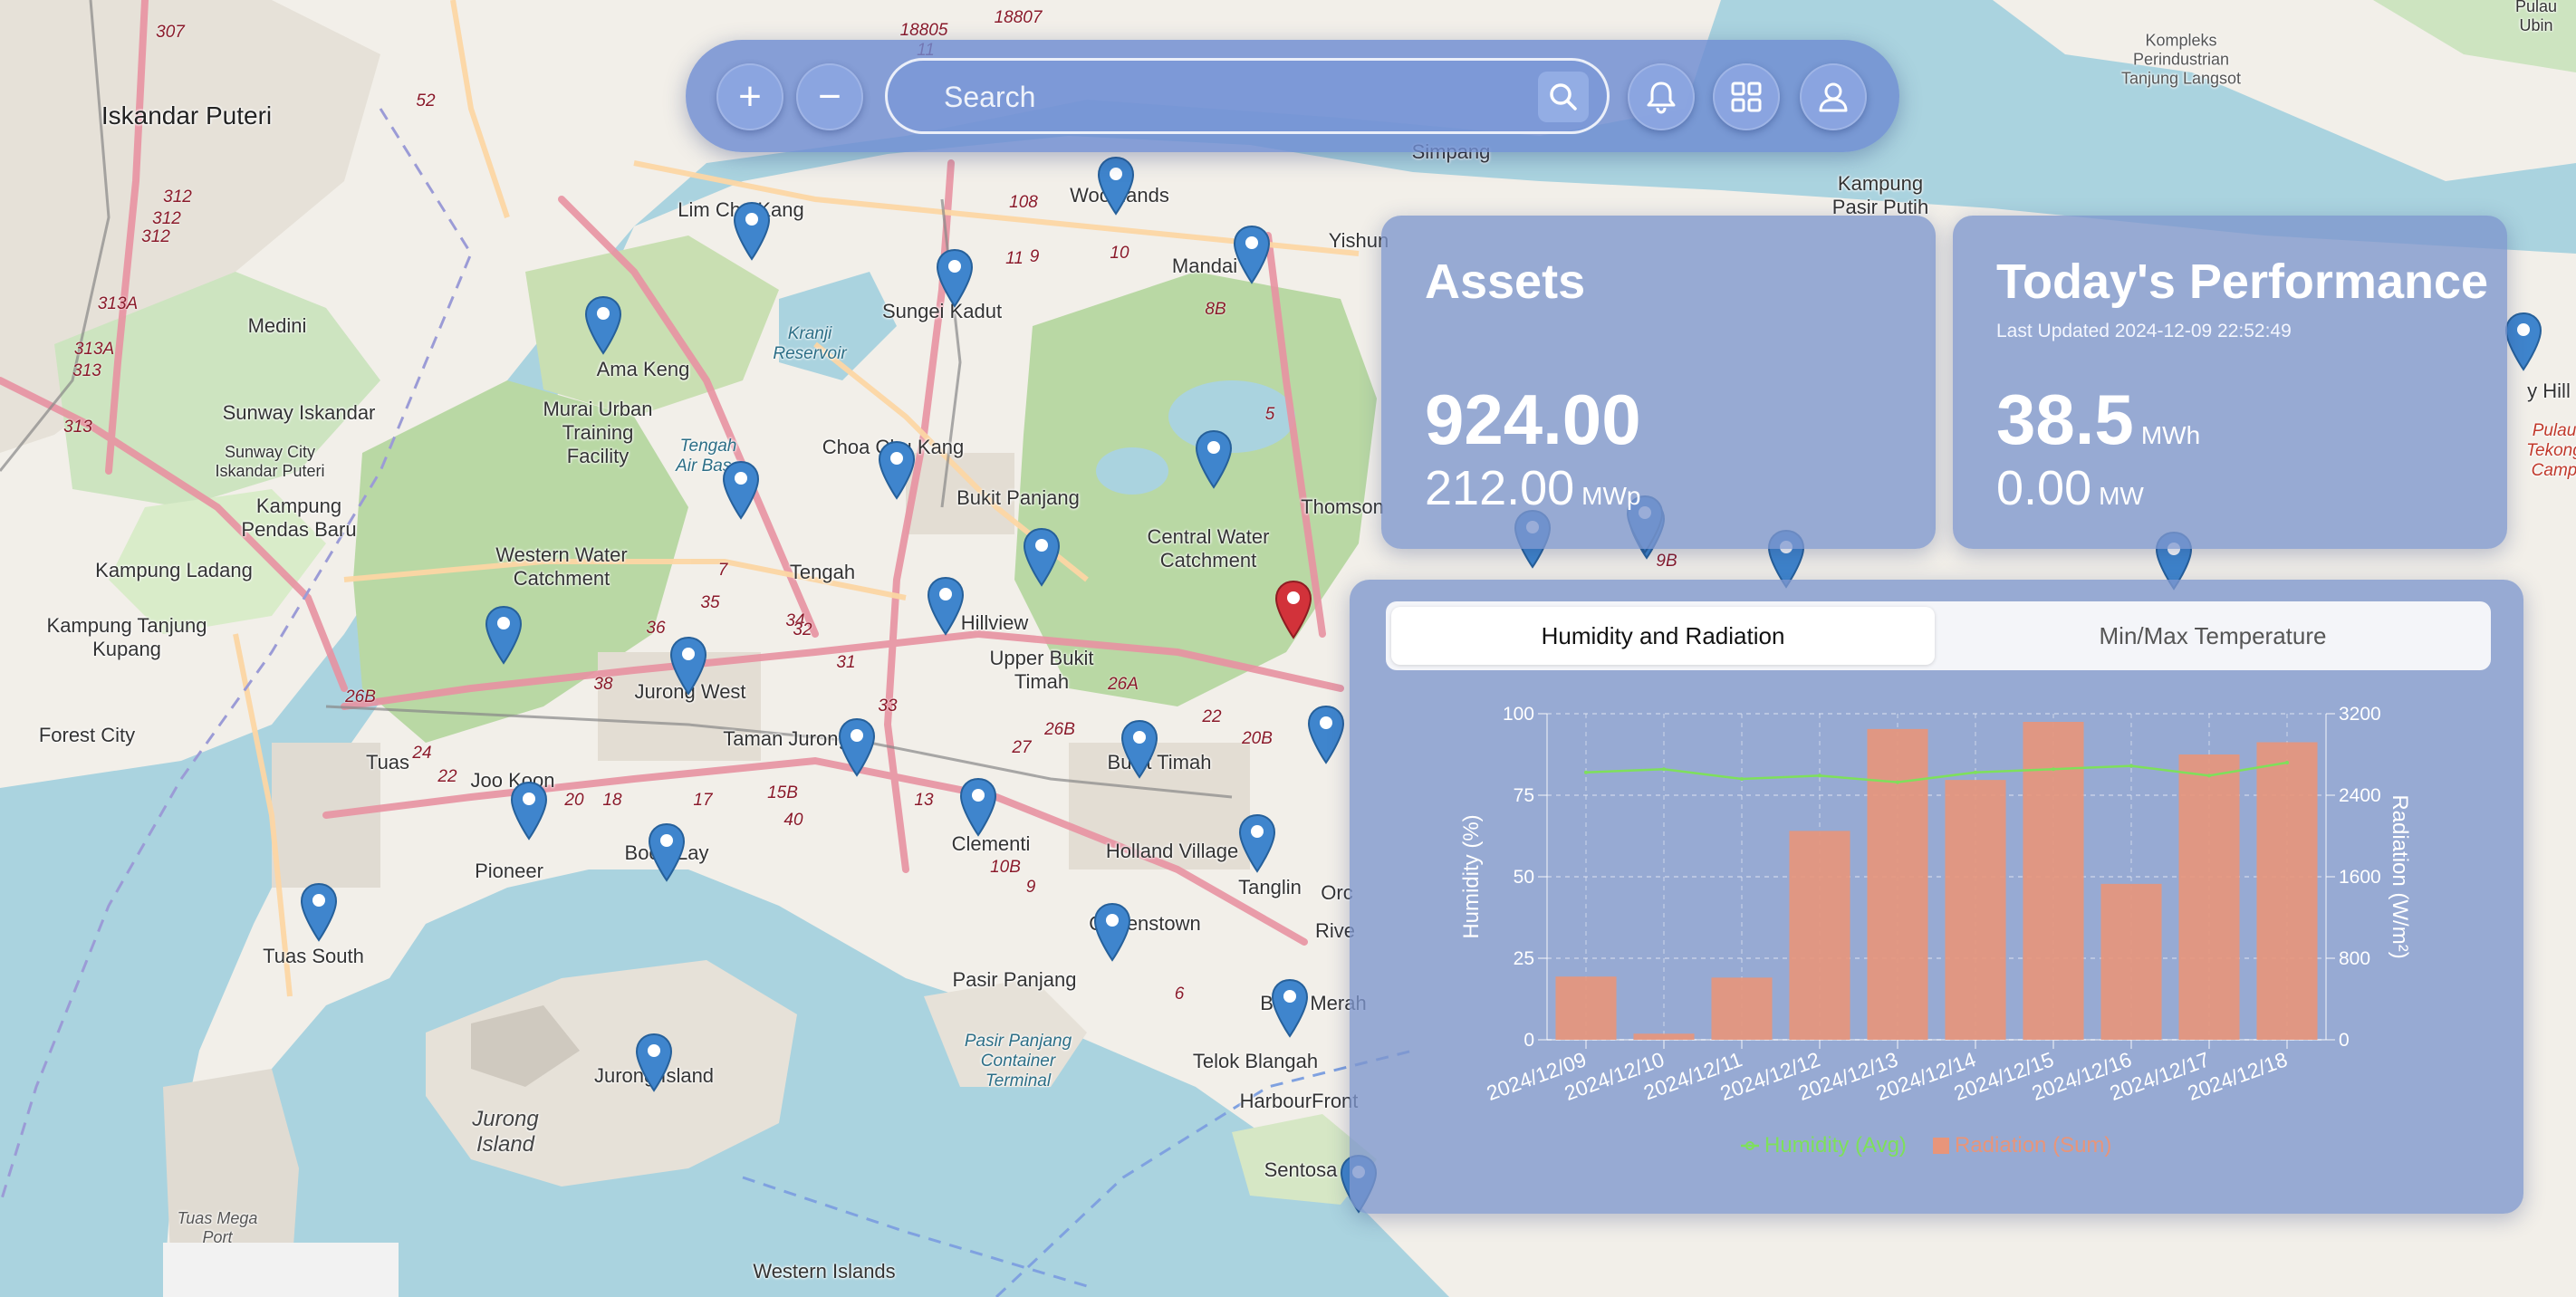 This screenshot has height=1297, width=2576. Describe the element at coordinates (1014, 979) in the screenshot. I see `map-label: Pasir Panjang` at that location.